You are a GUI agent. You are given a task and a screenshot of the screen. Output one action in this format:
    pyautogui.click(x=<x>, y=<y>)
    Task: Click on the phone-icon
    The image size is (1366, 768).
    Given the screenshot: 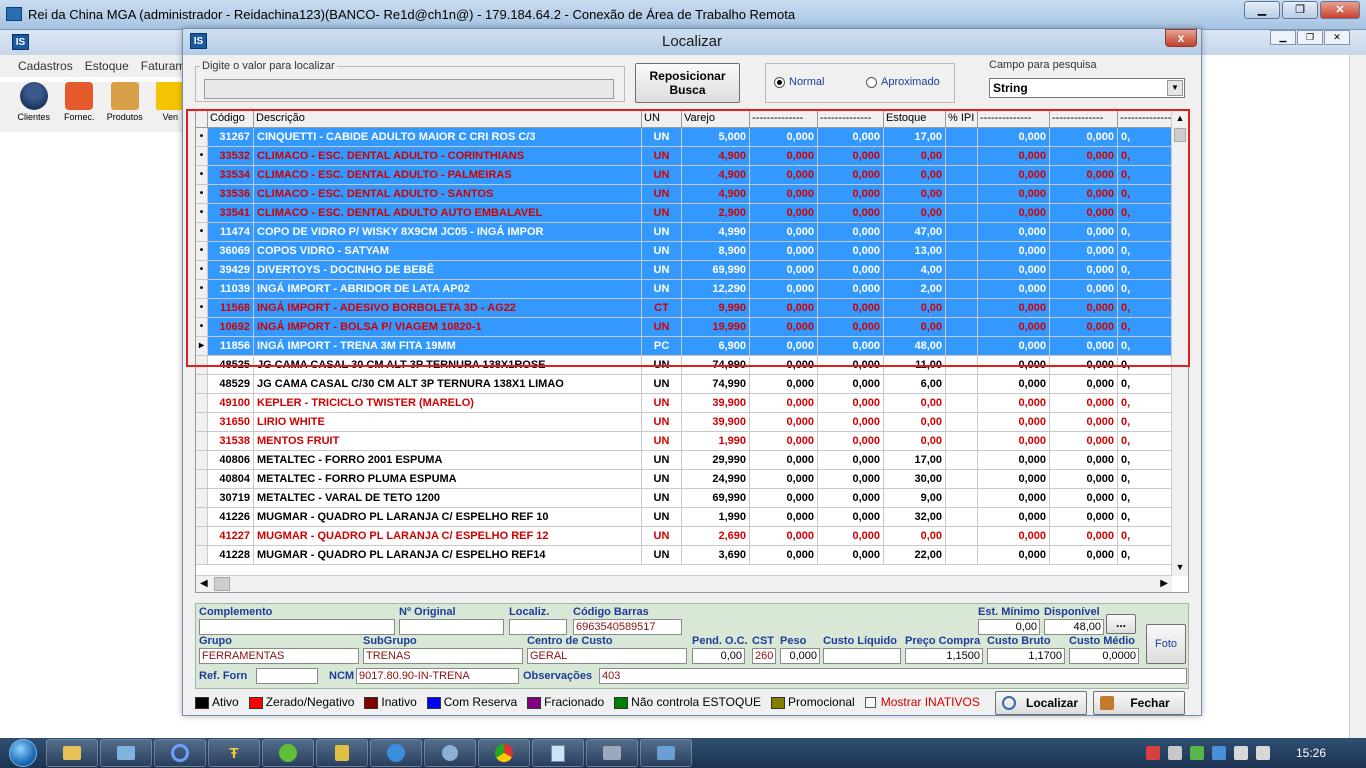 What is the action you would take?
    pyautogui.click(x=1174, y=753)
    